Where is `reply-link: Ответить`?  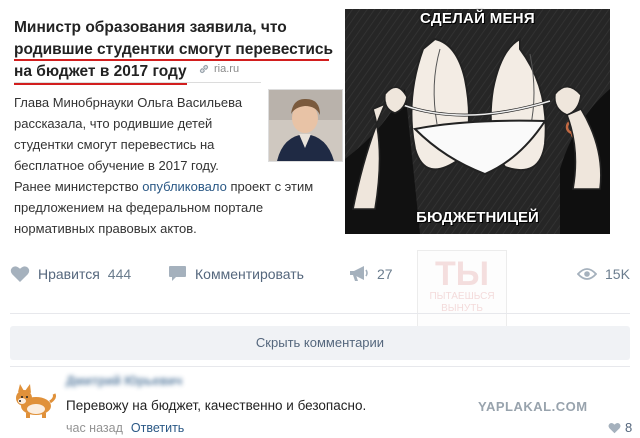
reply-link: Ответить is located at coordinates (157, 428).